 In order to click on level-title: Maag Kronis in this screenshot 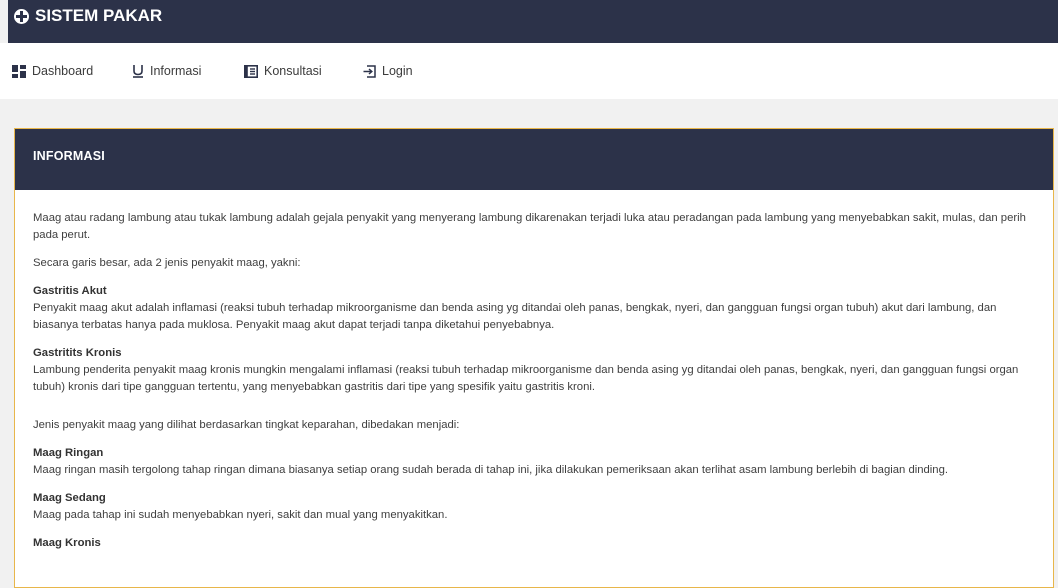, I will do `click(67, 543)`.